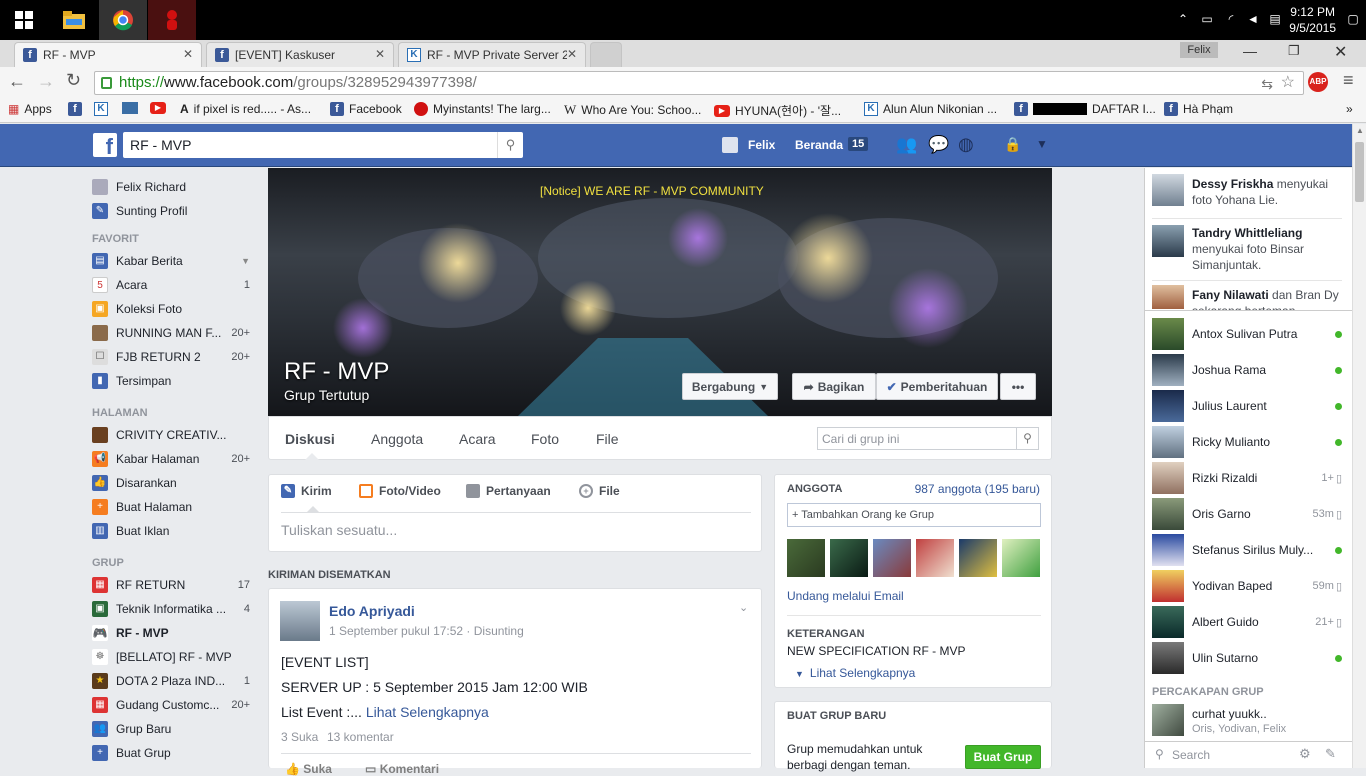  Describe the element at coordinates (123, 20) in the screenshot. I see `chrome-icon` at that location.